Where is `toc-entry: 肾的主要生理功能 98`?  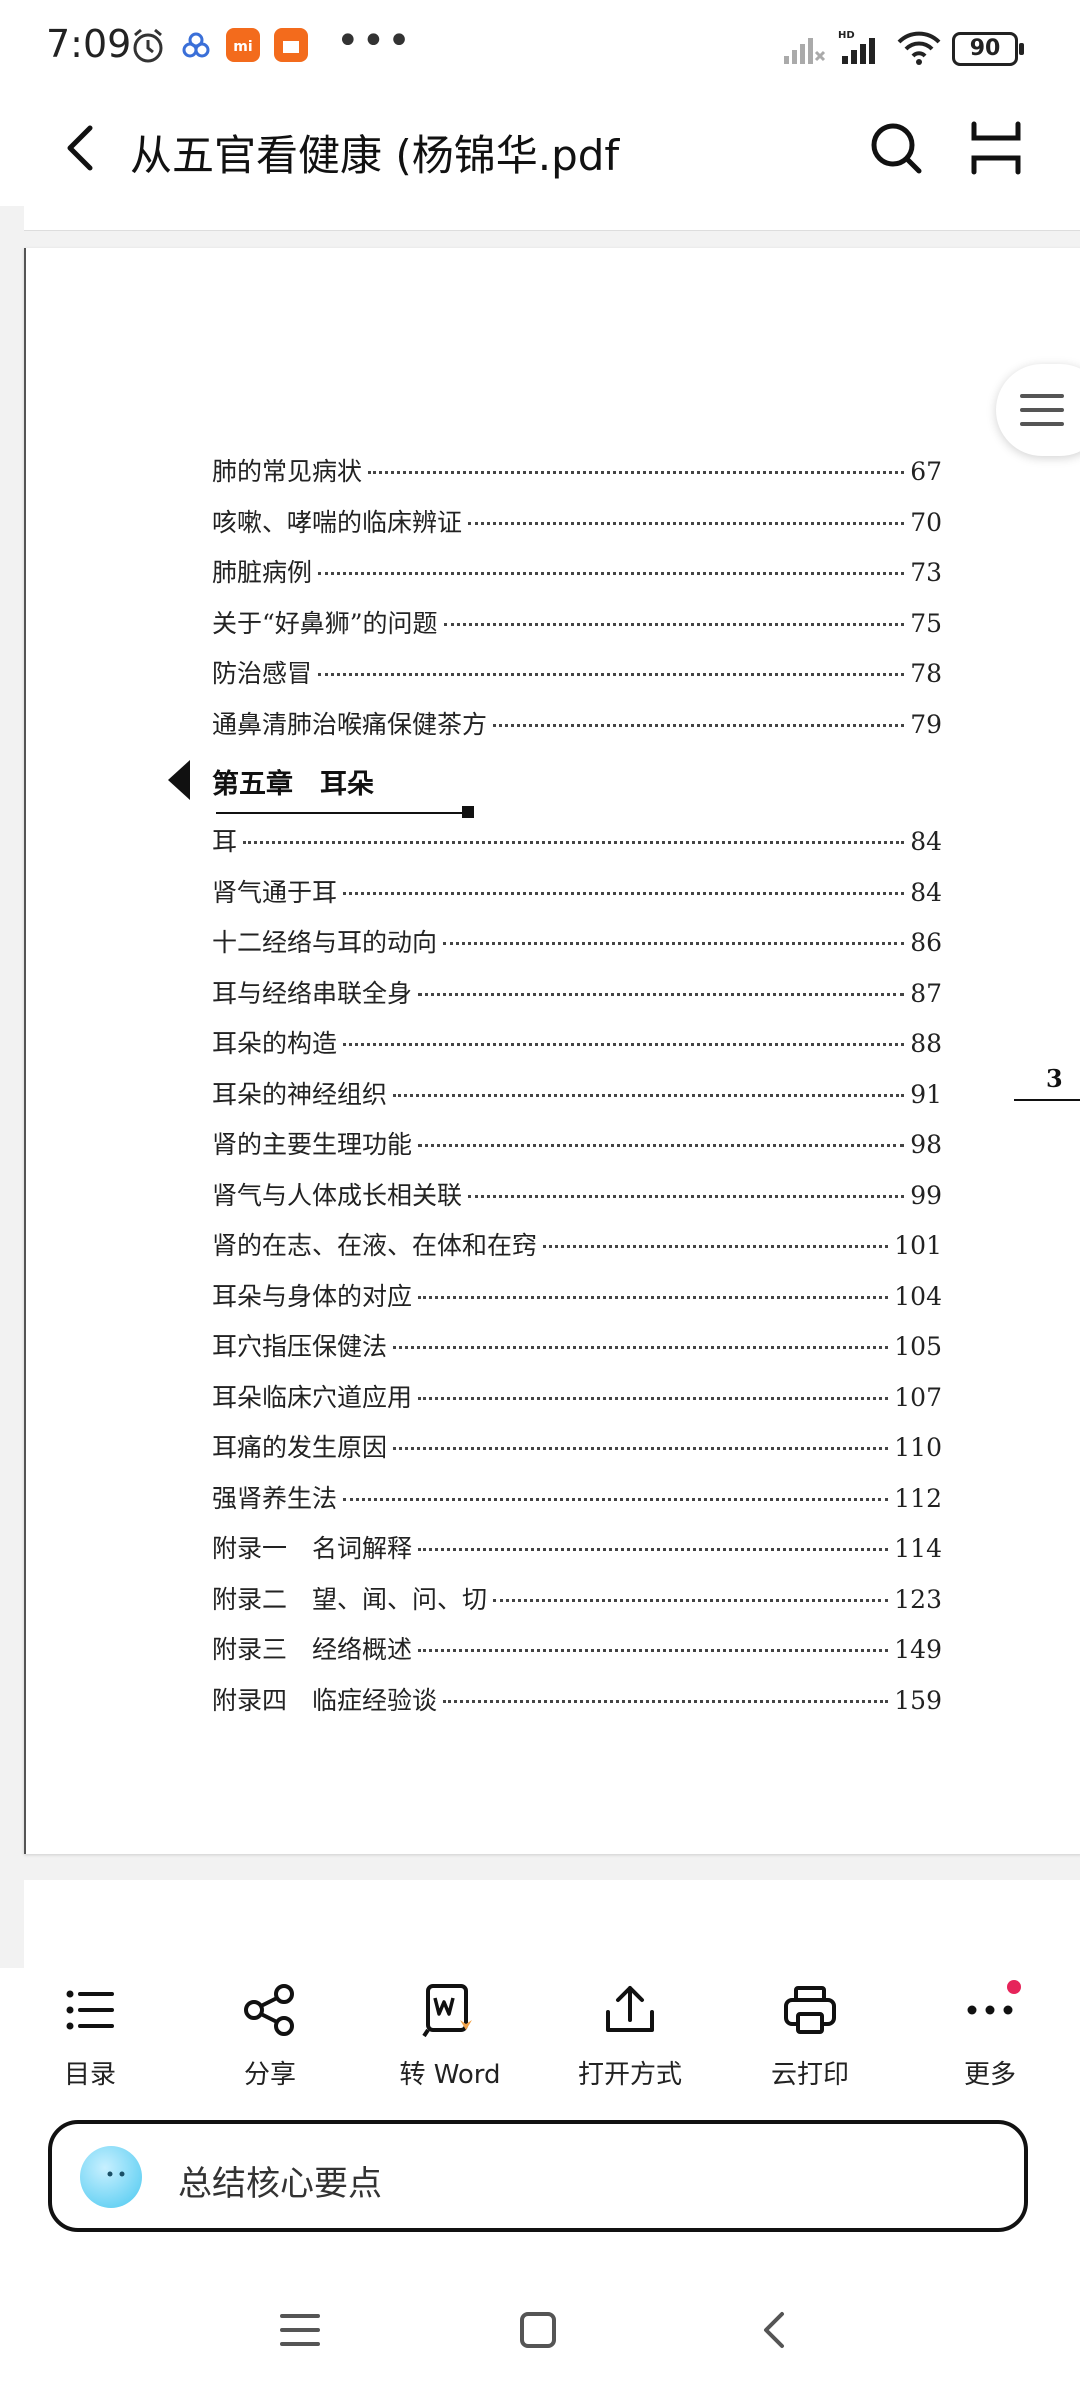 toc-entry: 肾的主要生理功能 98 is located at coordinates (577, 1147).